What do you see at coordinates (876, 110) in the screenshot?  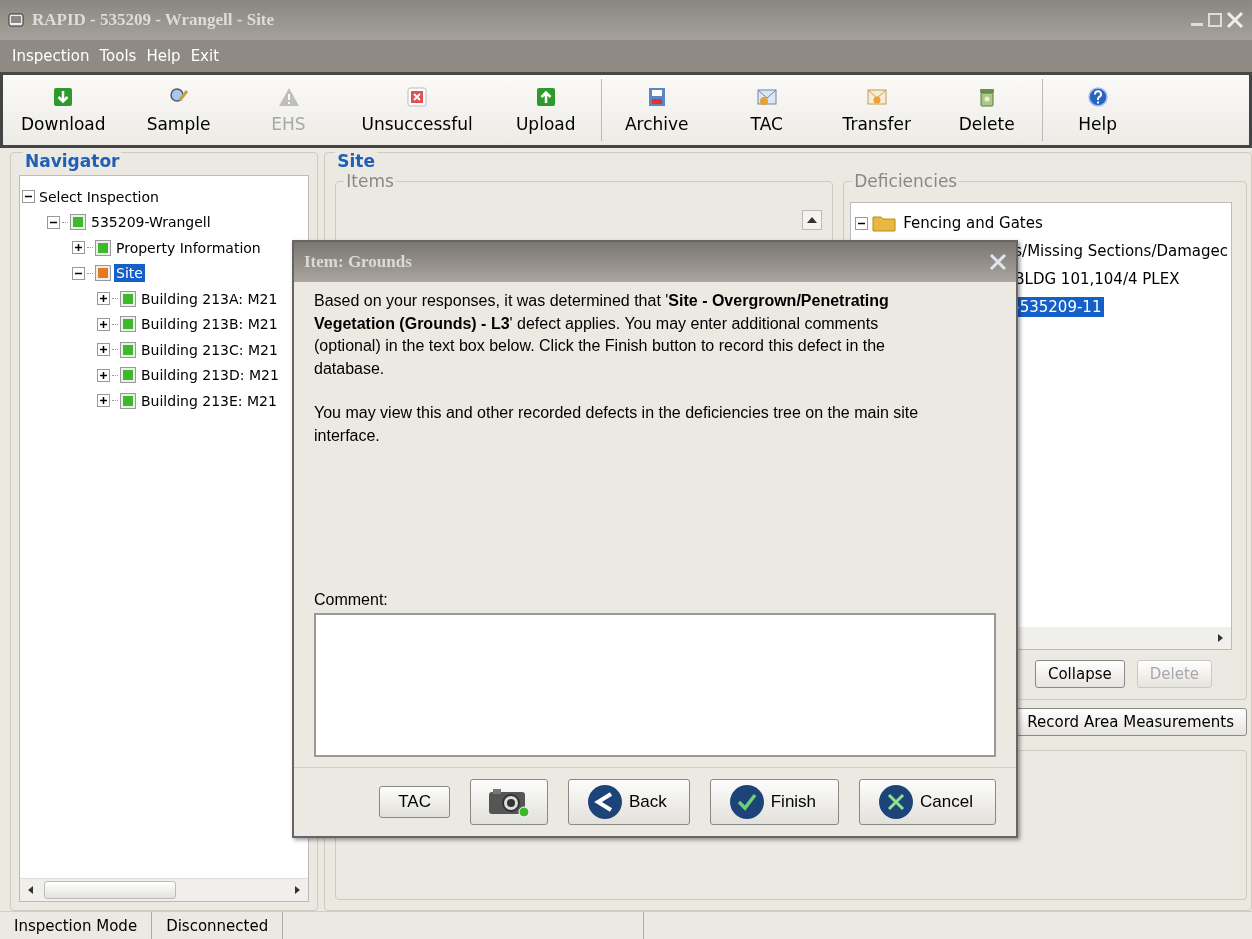 I see `toolbar-button: Transfer` at bounding box center [876, 110].